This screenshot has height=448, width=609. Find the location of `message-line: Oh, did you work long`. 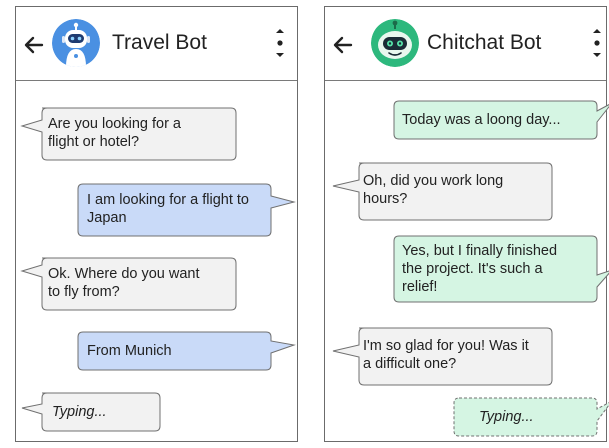

message-line: Oh, did you work long is located at coordinates (433, 181).